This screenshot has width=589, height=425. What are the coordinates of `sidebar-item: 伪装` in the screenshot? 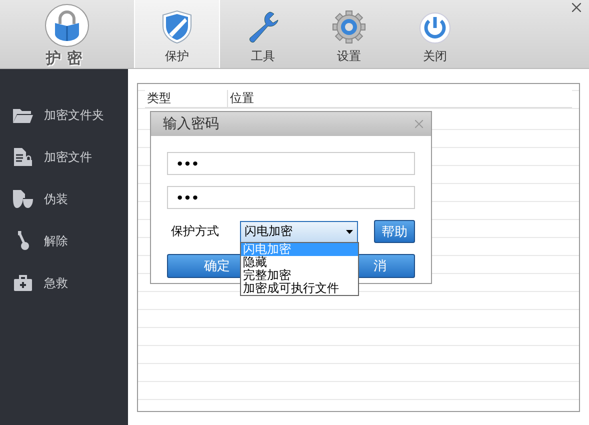 It's located at (64, 199).